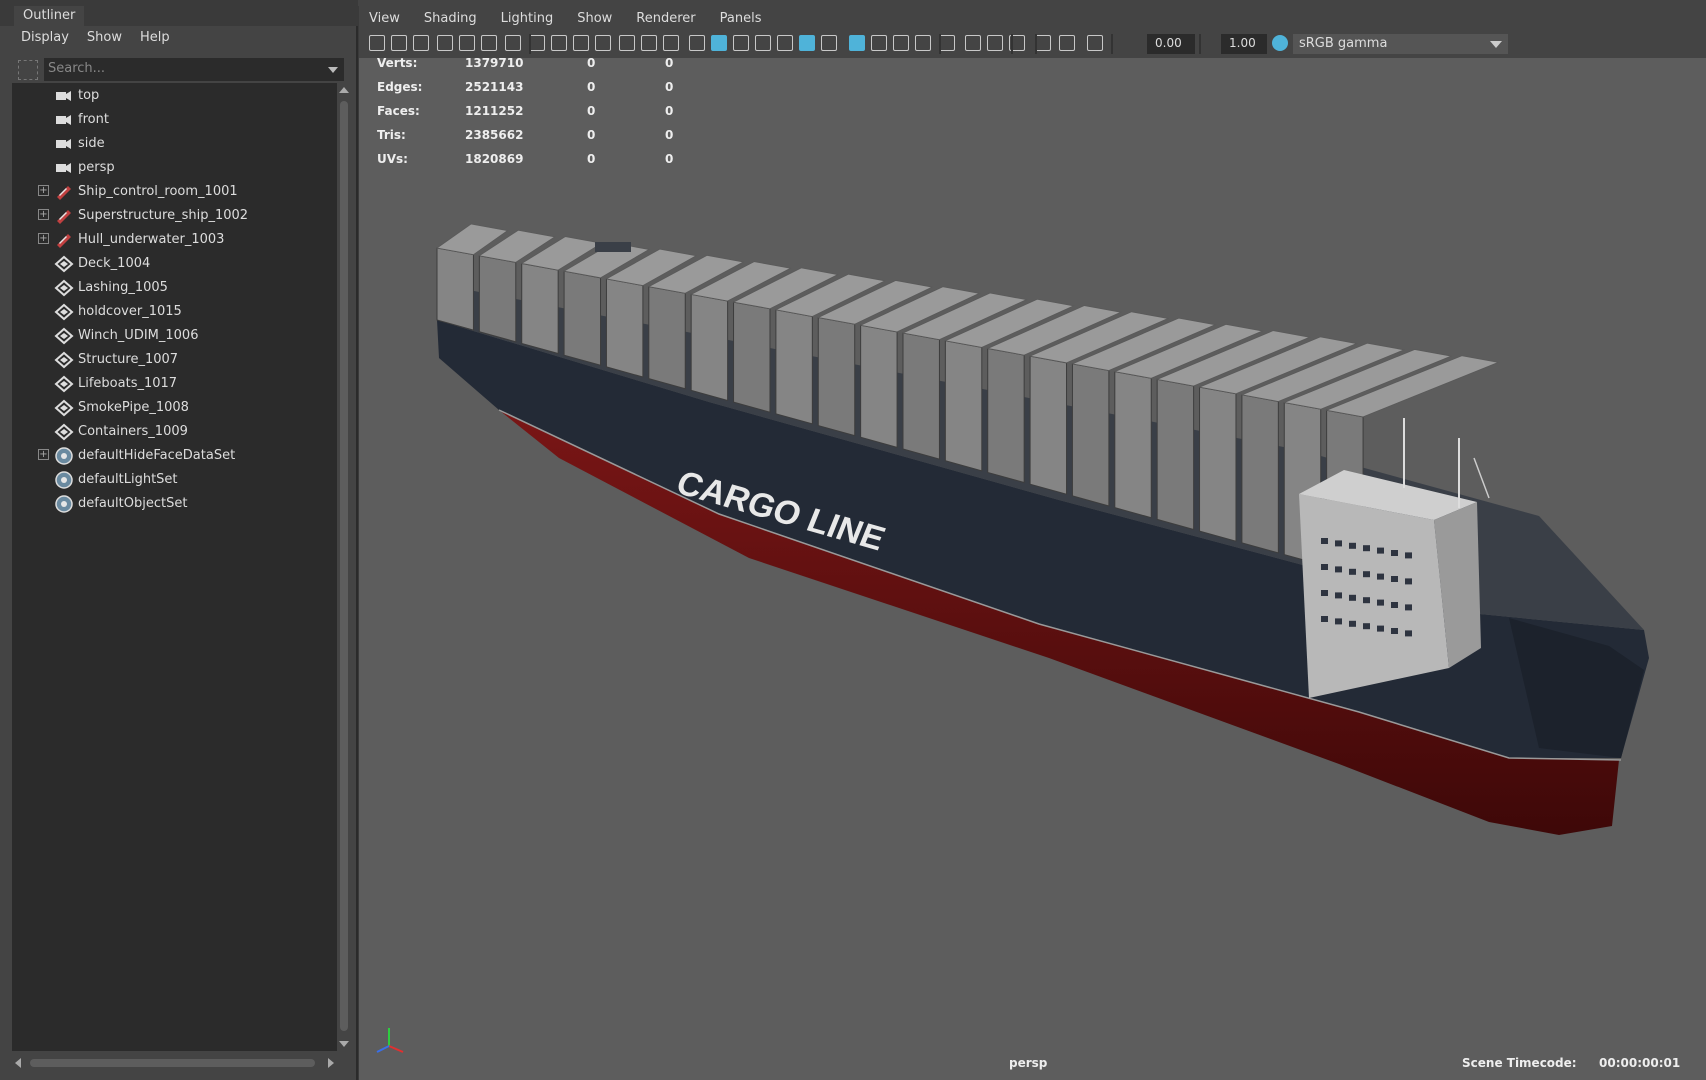 This screenshot has width=1706, height=1080. I want to click on color-management-icon, so click(1280, 43).